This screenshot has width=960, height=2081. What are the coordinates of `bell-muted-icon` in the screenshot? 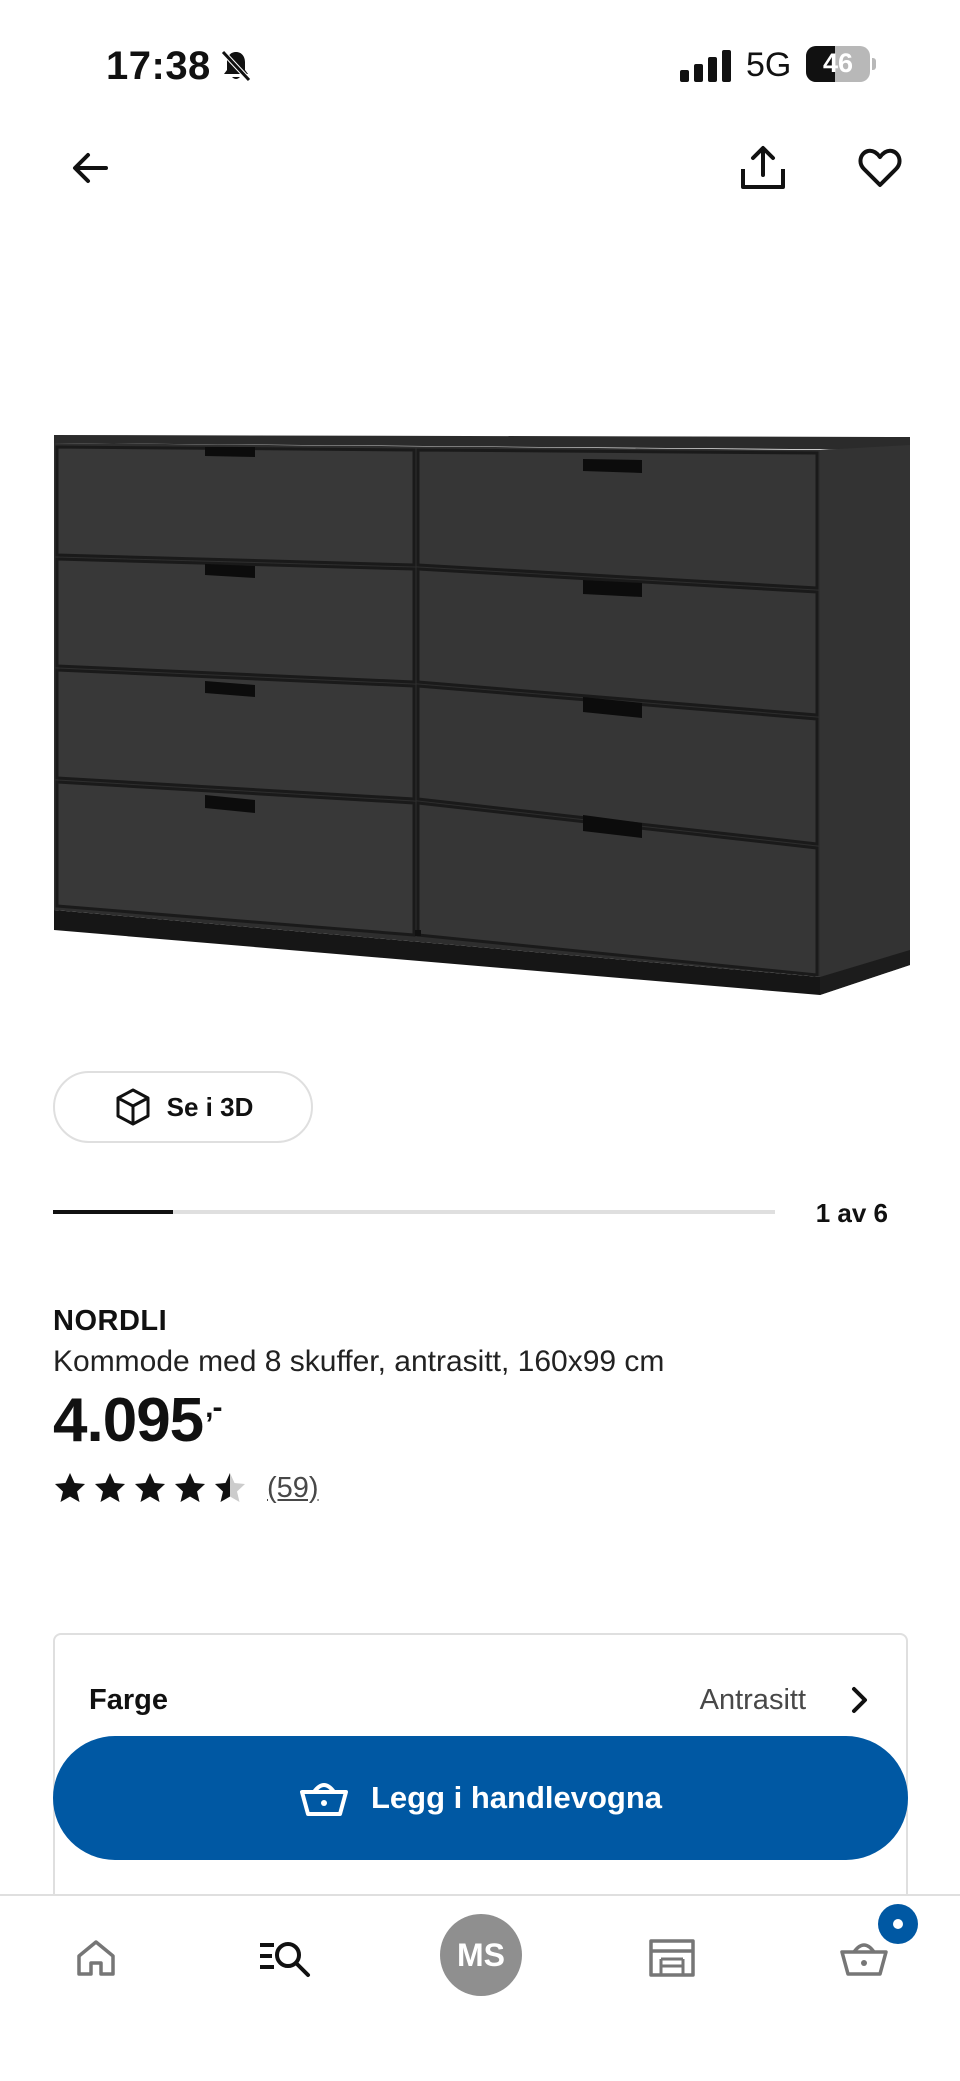 It's located at (236, 66).